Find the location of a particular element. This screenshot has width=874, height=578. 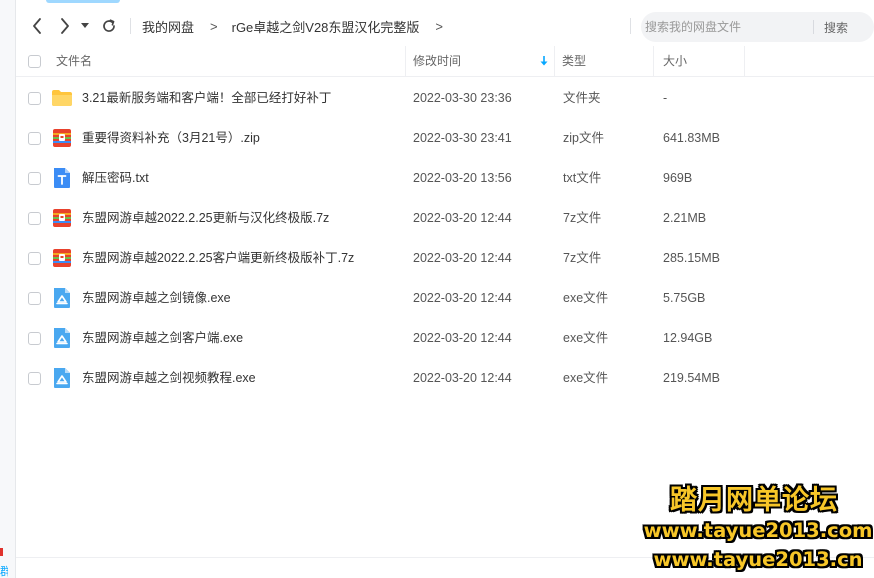

sort-descending-icon is located at coordinates (544, 61).